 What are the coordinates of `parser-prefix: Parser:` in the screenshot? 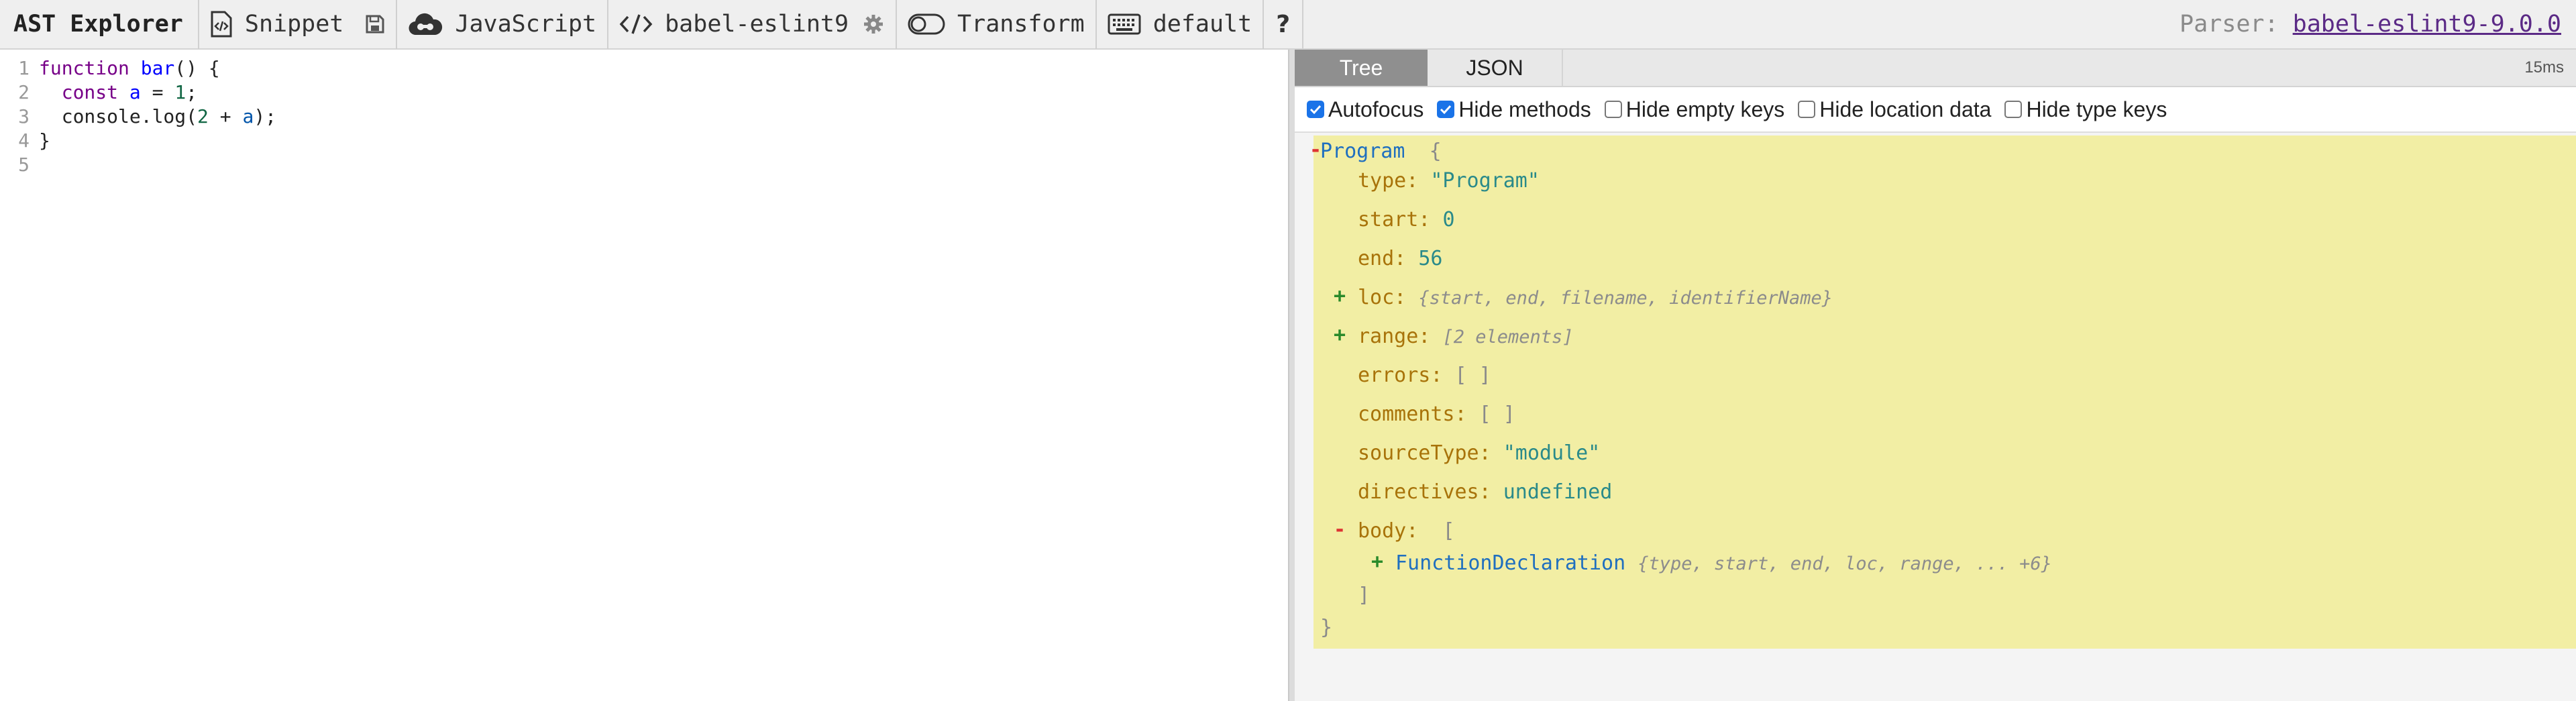 It's located at (2229, 24).